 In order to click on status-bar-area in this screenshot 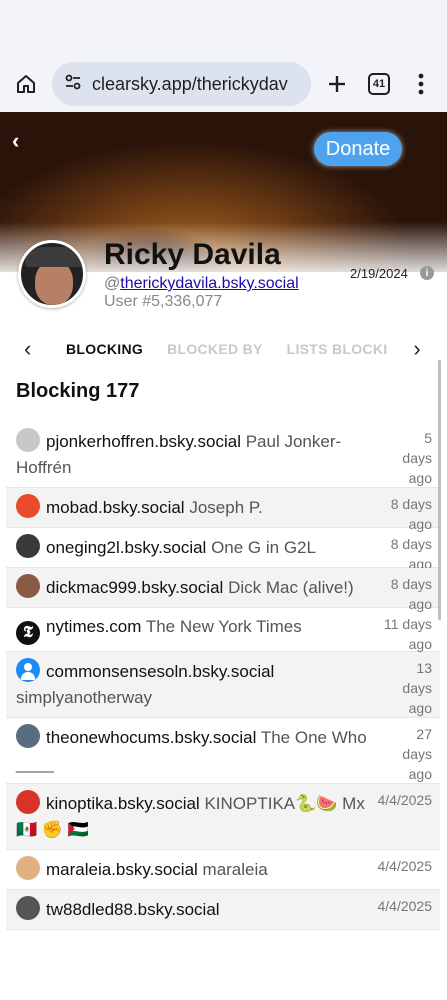, I will do `click(223, 28)`.